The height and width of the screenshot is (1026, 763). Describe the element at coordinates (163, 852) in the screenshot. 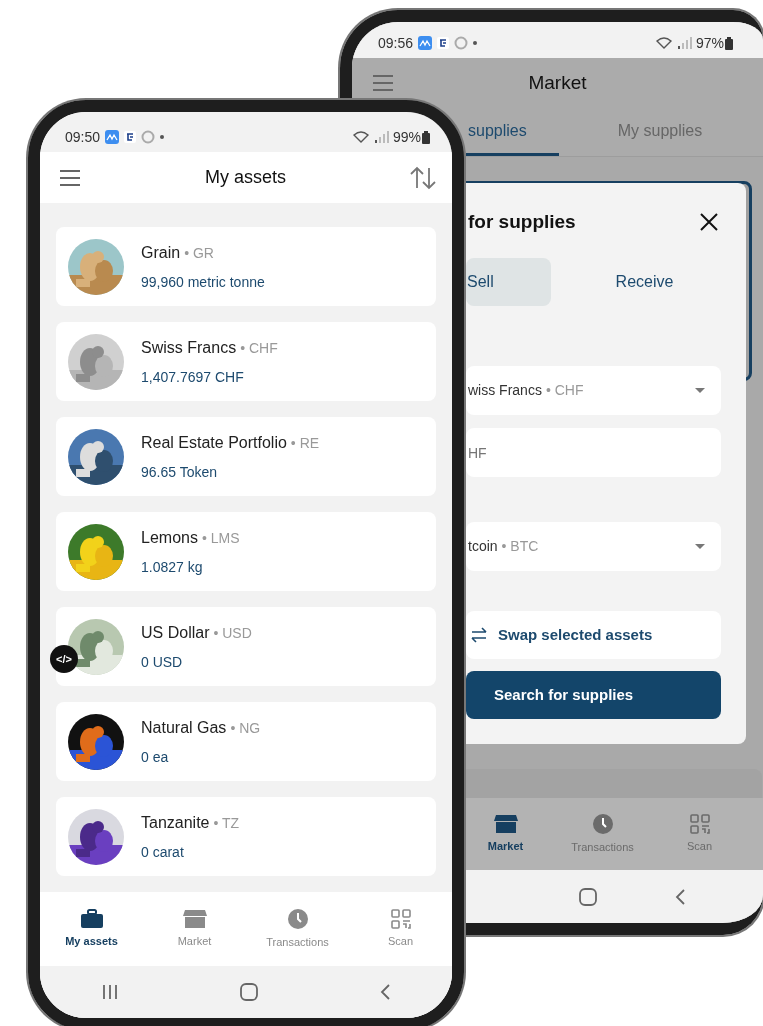

I see `asset-amount: 0 carat` at that location.